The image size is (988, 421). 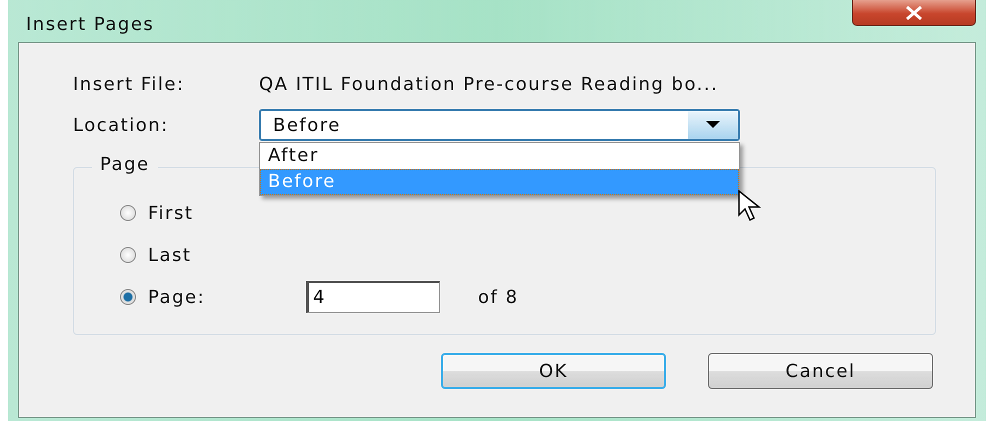 I want to click on ok-button: OK, so click(x=553, y=371).